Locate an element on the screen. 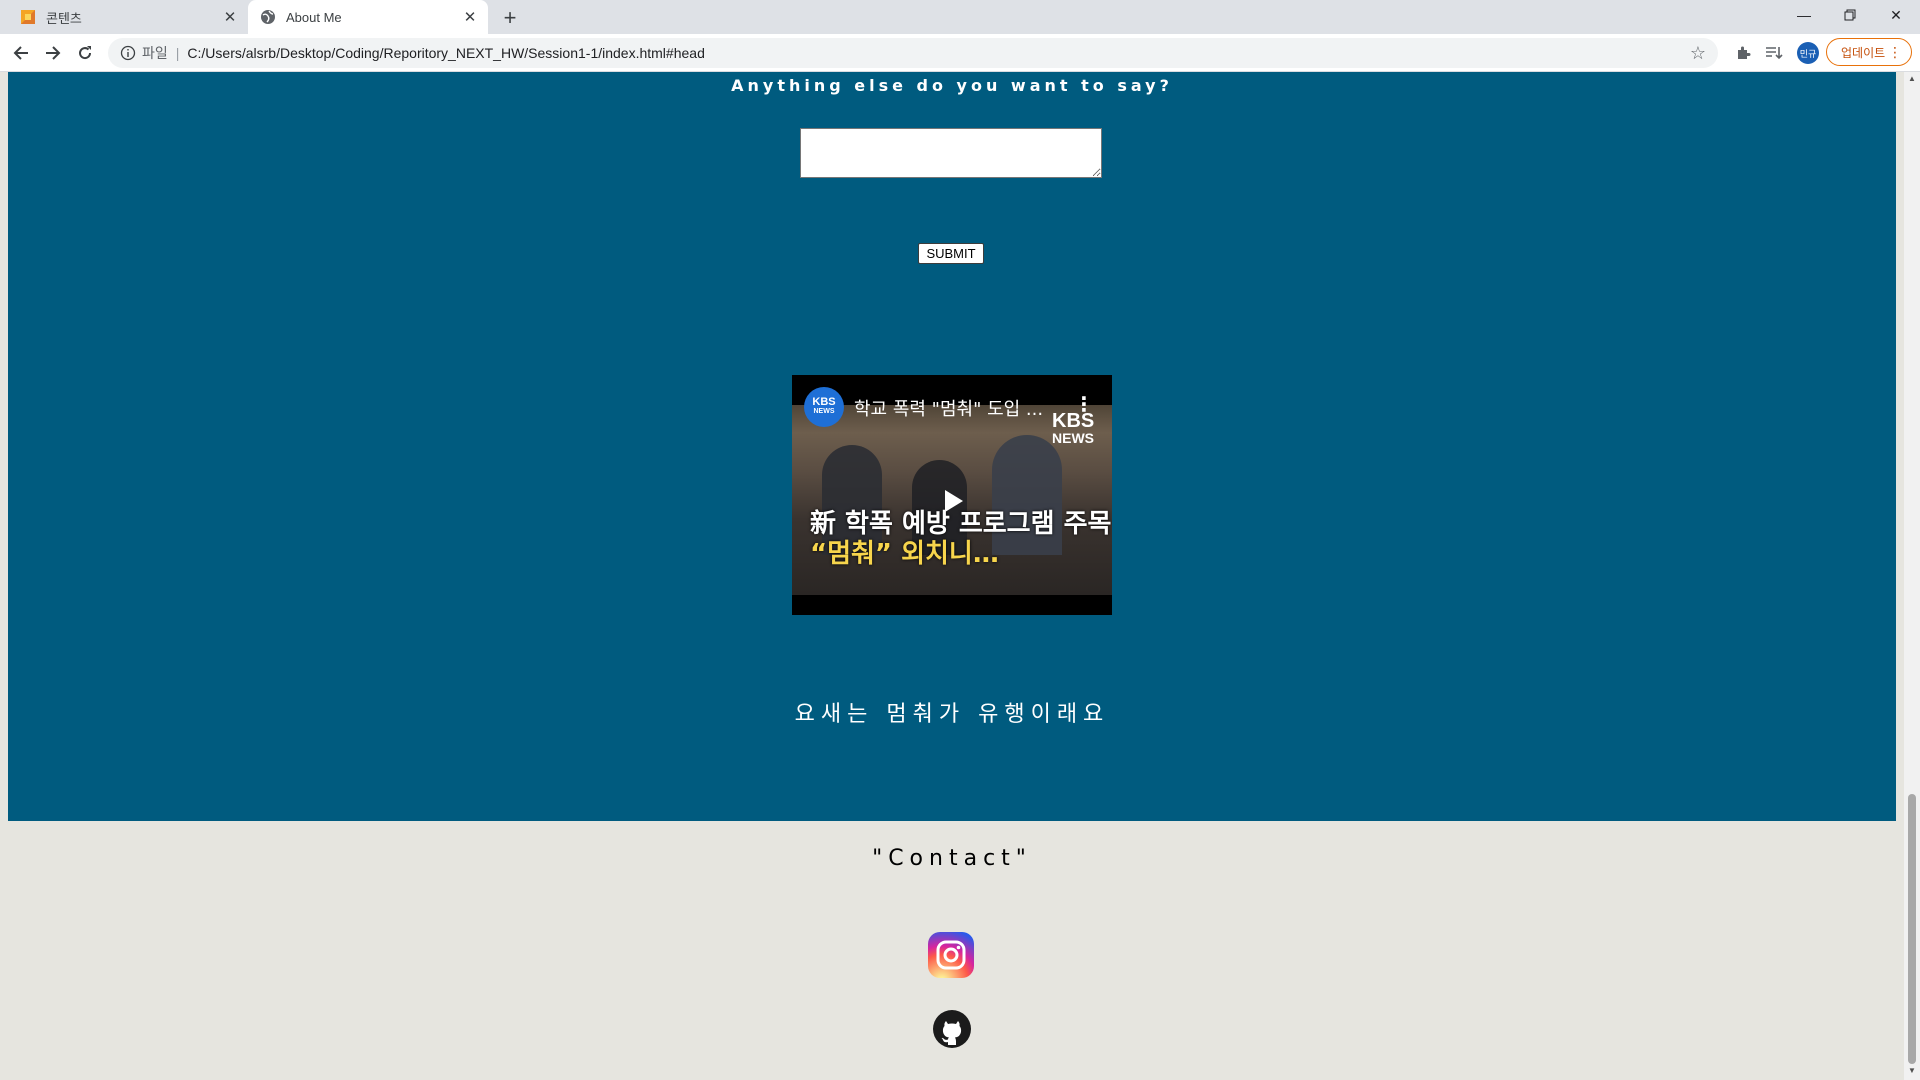 This screenshot has height=1080, width=1920. new-tab-button: + is located at coordinates (510, 18).